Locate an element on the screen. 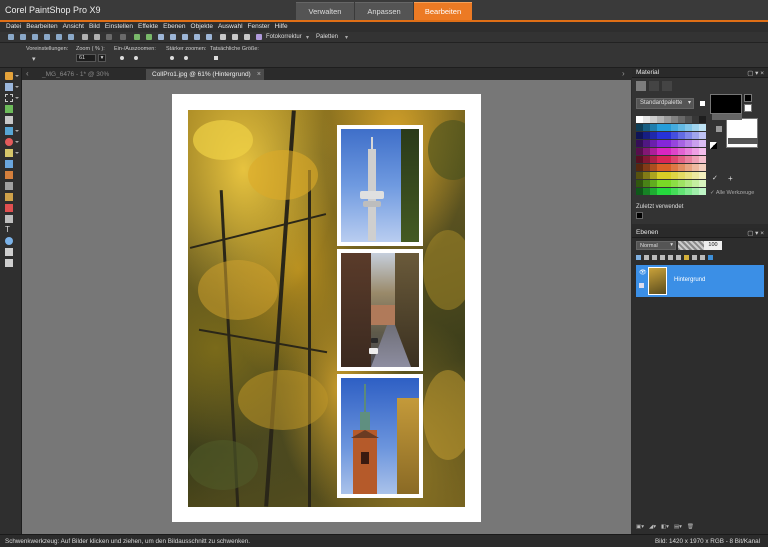 This screenshot has width=768, height=547. save-icon is located at coordinates (35, 37).